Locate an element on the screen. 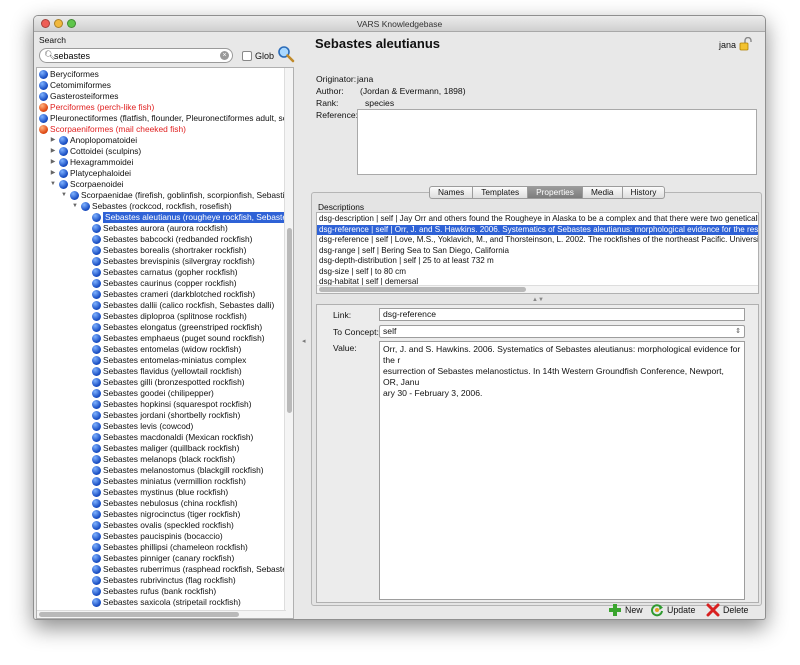  tree-item: Sebastes mystinus (blue rockfish) is located at coordinates (161, 492).